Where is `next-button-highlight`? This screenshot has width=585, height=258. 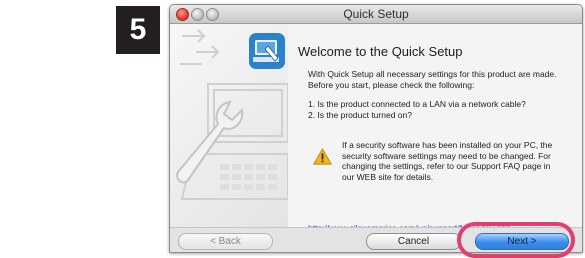 next-button-highlight is located at coordinates (516, 240).